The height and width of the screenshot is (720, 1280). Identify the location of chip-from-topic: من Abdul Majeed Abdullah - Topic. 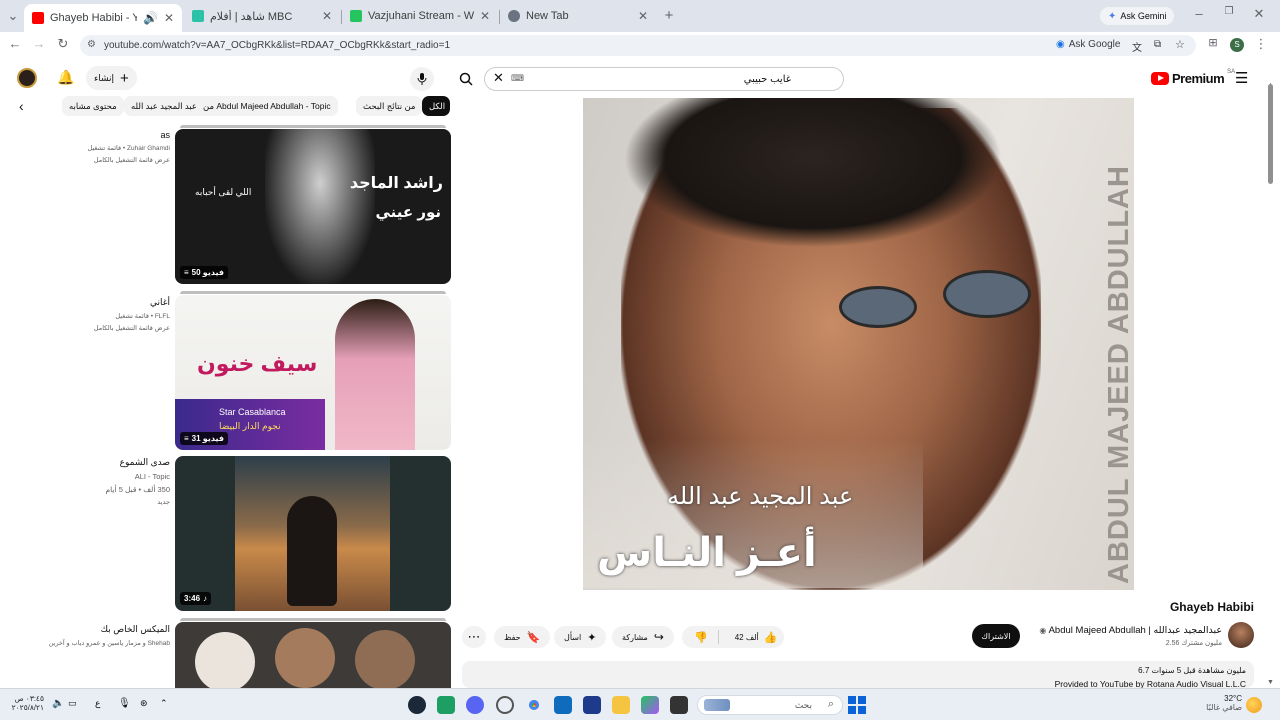
(267, 106).